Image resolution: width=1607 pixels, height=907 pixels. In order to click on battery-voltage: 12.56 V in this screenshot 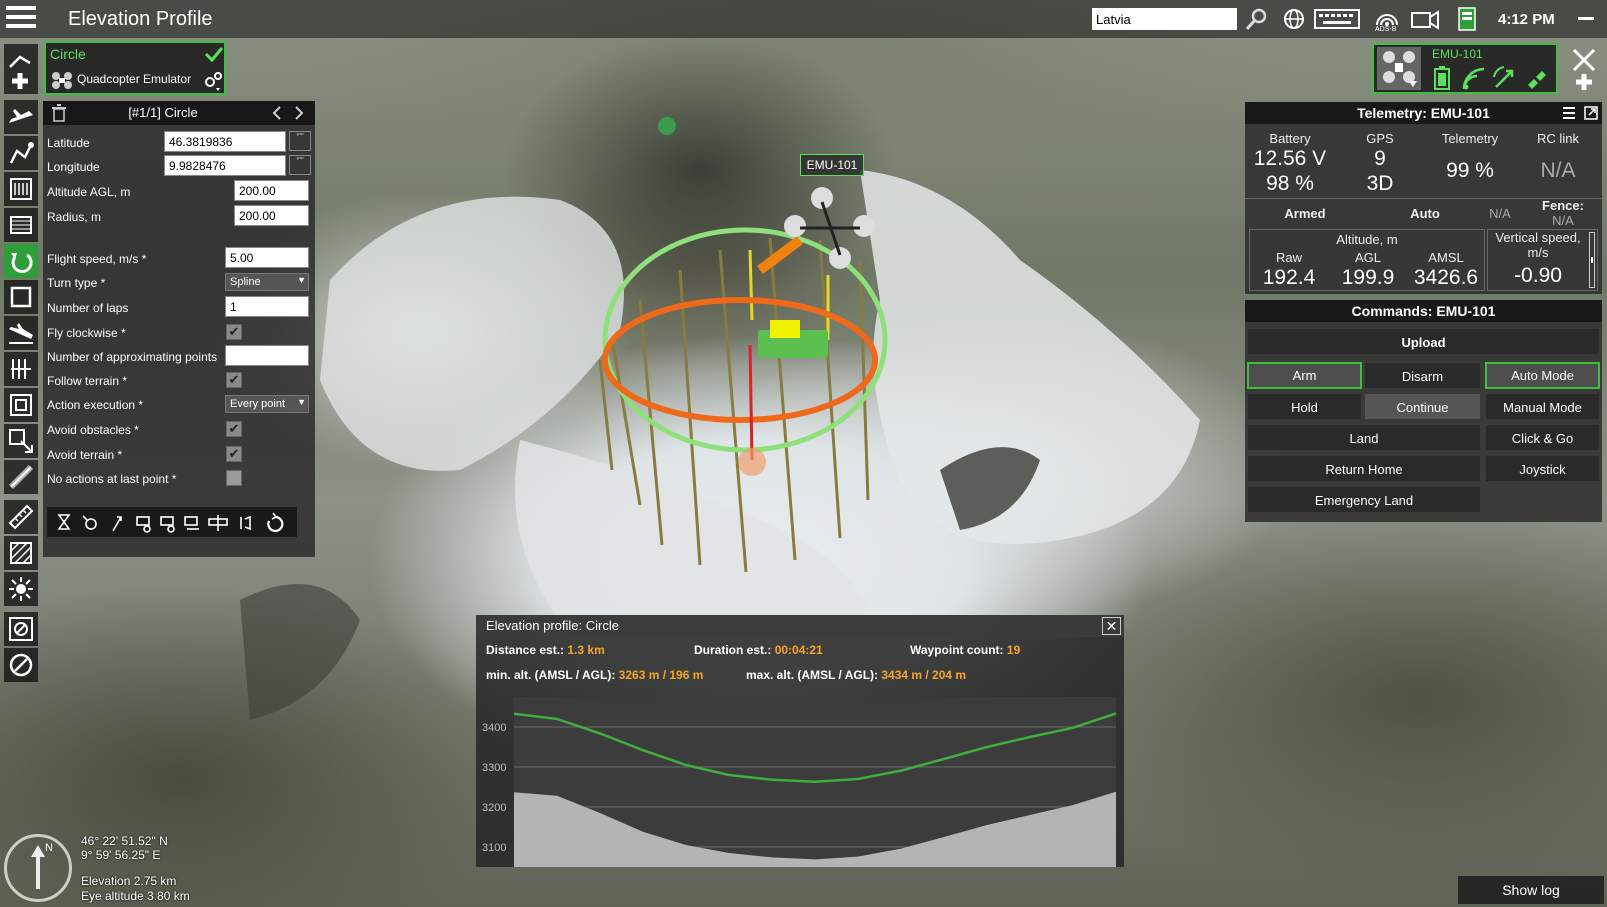, I will do `click(1290, 158)`.